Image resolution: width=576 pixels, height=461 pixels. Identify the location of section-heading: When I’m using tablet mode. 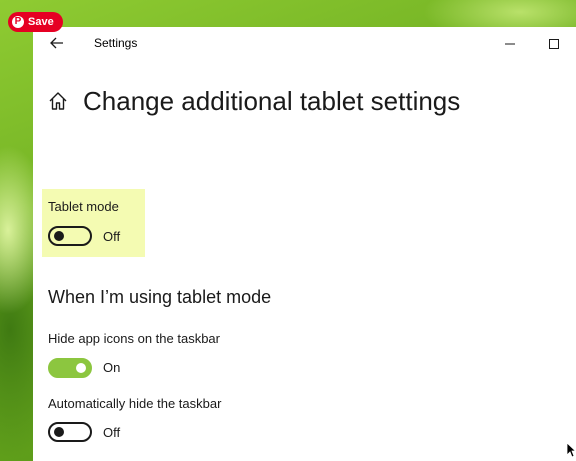
(160, 297).